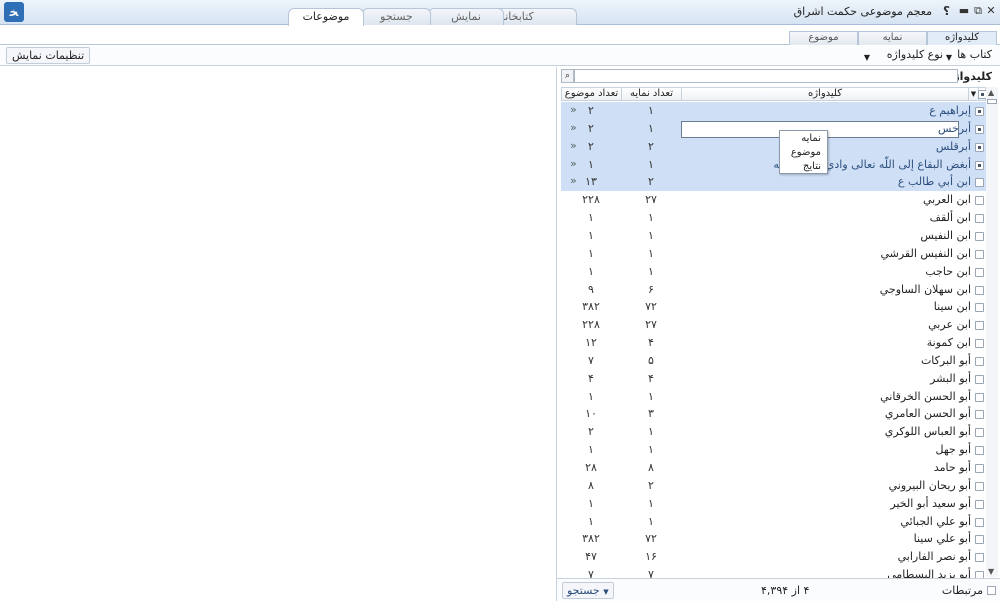 The image size is (1000, 601). I want to click on table-row: أبو يزيد البسطامي ۷ ۷, so click(773, 572).